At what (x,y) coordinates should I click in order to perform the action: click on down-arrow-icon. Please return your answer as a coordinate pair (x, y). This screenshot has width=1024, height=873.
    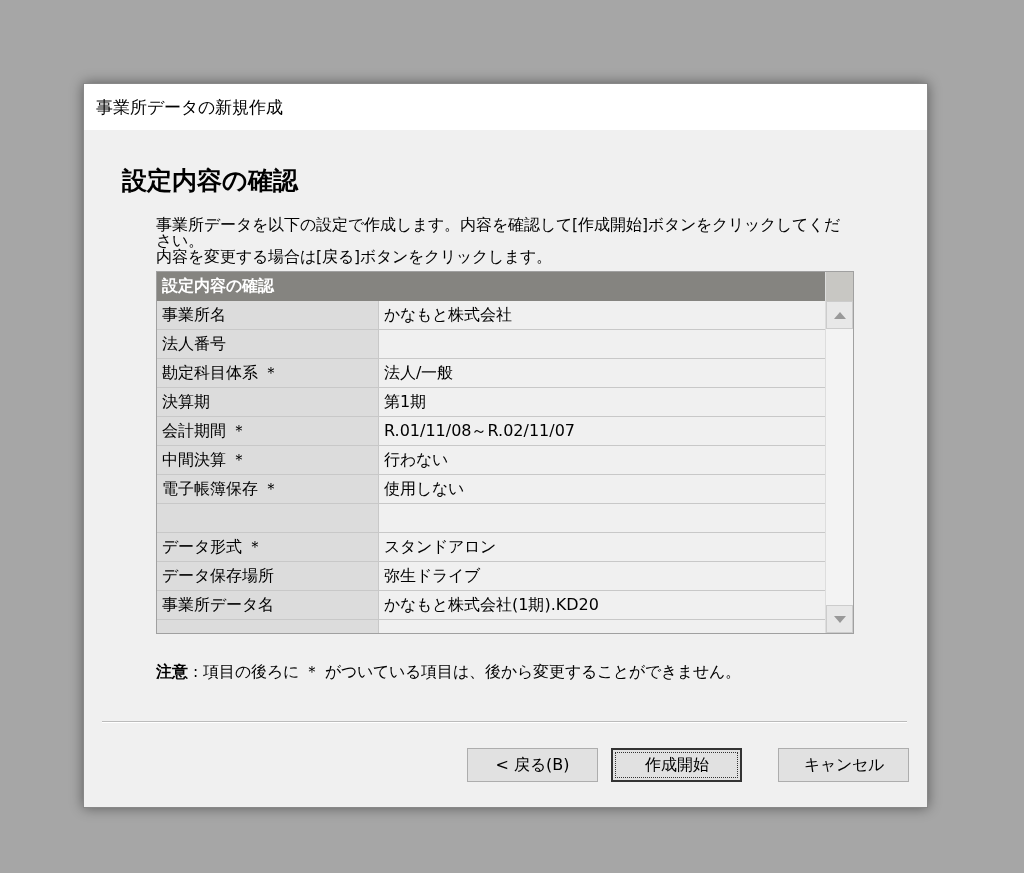
    Looking at the image, I should click on (839, 619).